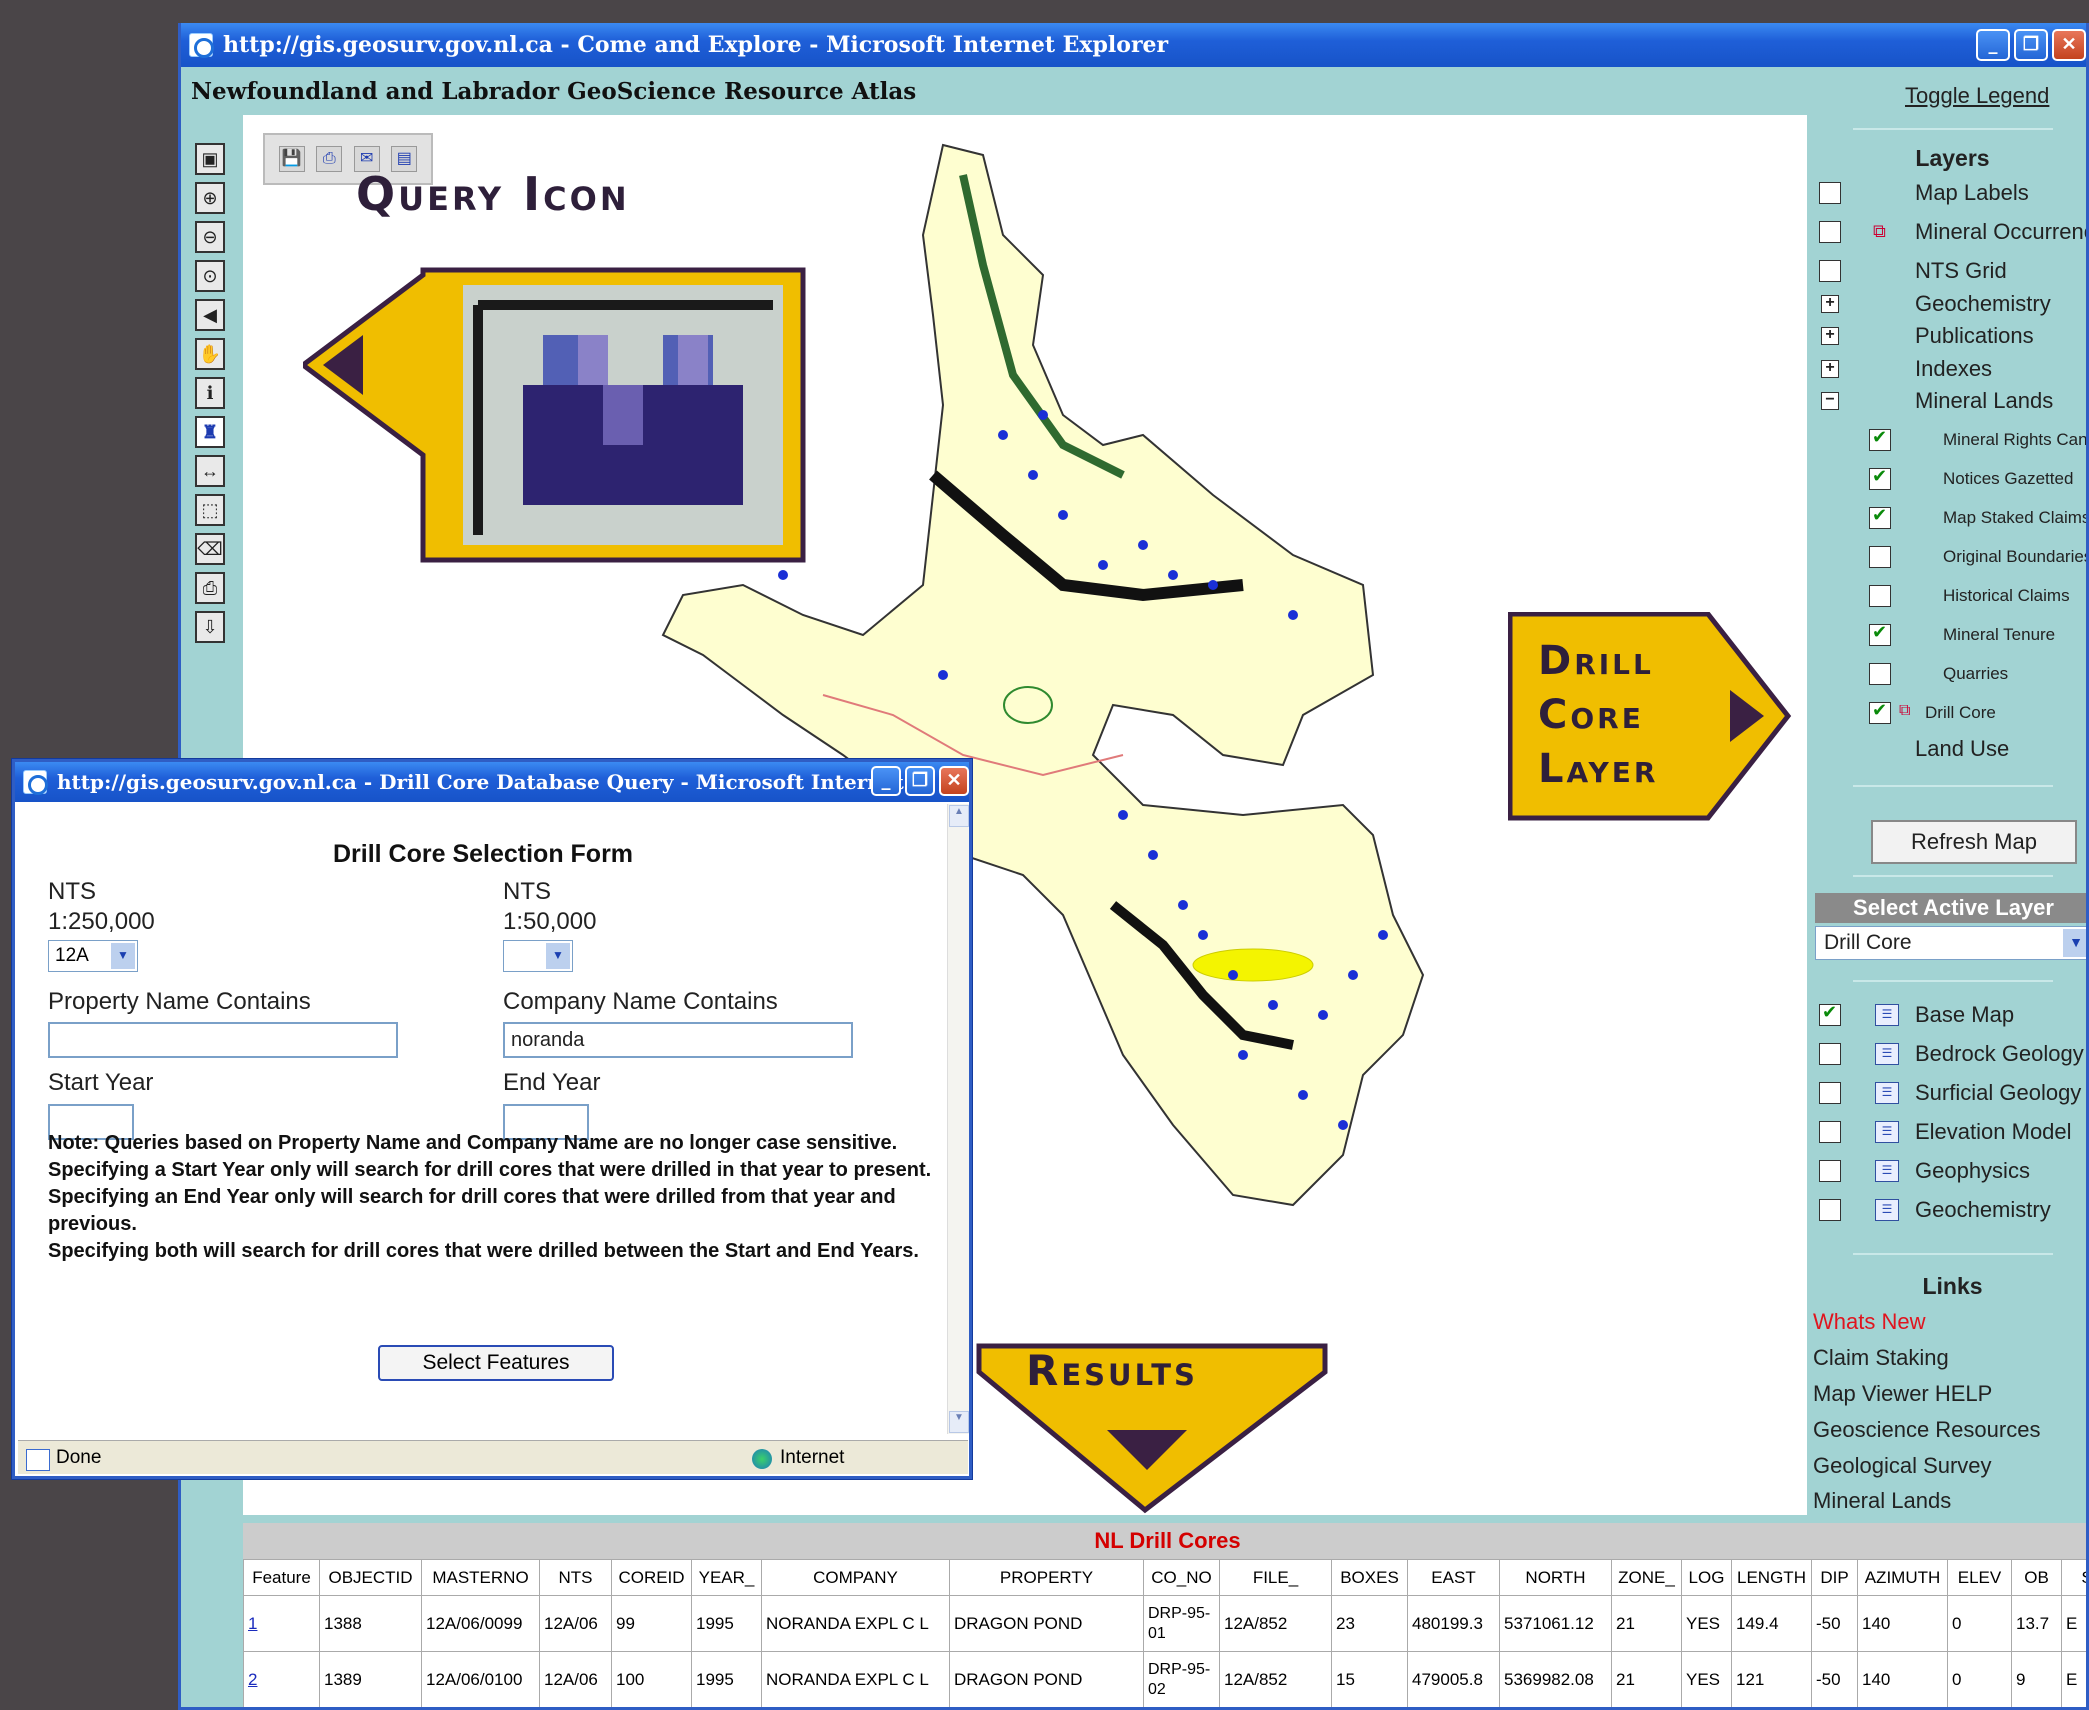  What do you see at coordinates (651, 1577) in the screenshot?
I see `column-header: COREID` at bounding box center [651, 1577].